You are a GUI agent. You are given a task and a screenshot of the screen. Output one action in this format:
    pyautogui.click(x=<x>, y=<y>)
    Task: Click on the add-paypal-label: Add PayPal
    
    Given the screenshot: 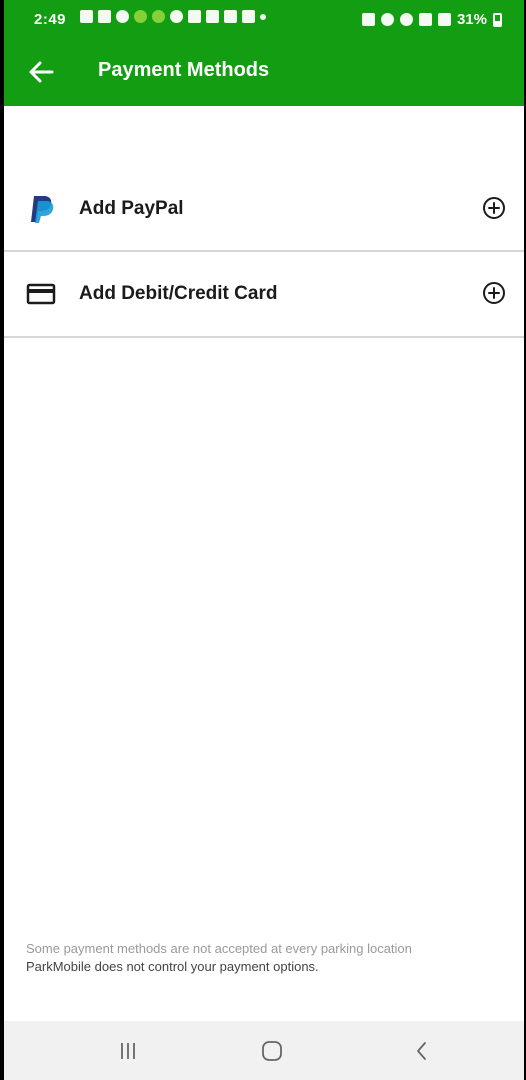 What is the action you would take?
    pyautogui.click(x=131, y=208)
    